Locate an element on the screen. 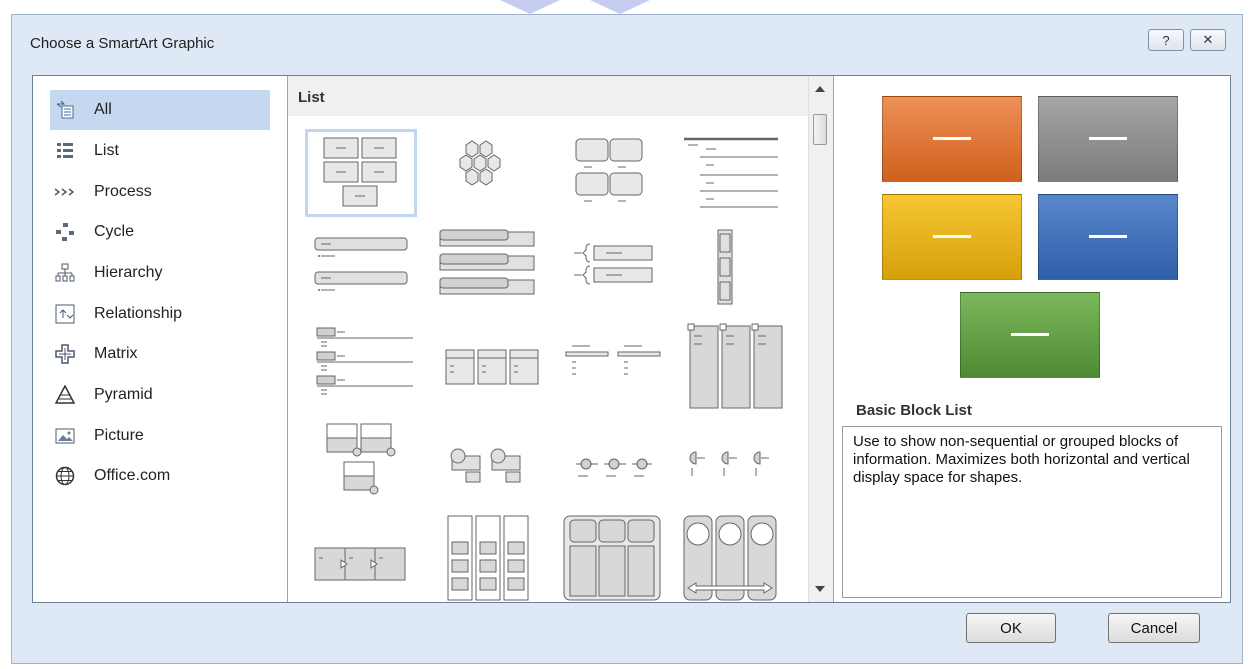  preview-block-orange is located at coordinates (952, 139).